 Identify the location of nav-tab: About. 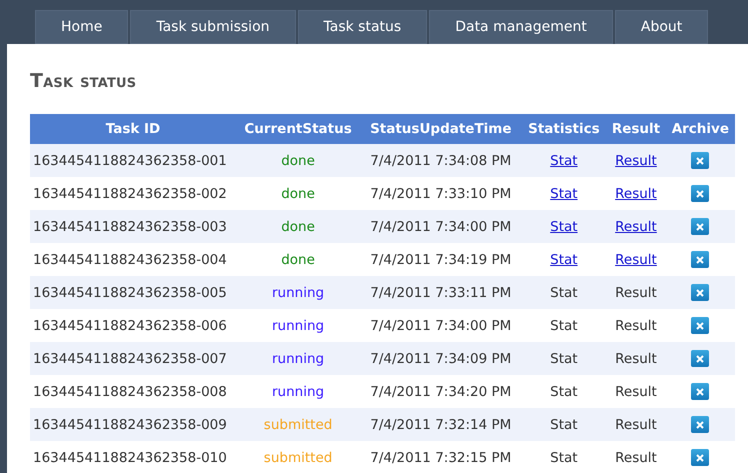
(661, 27).